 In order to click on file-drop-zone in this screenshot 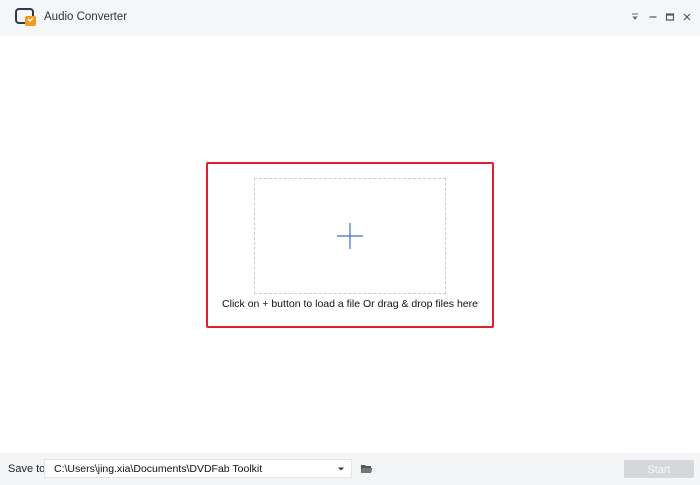, I will do `click(350, 236)`.